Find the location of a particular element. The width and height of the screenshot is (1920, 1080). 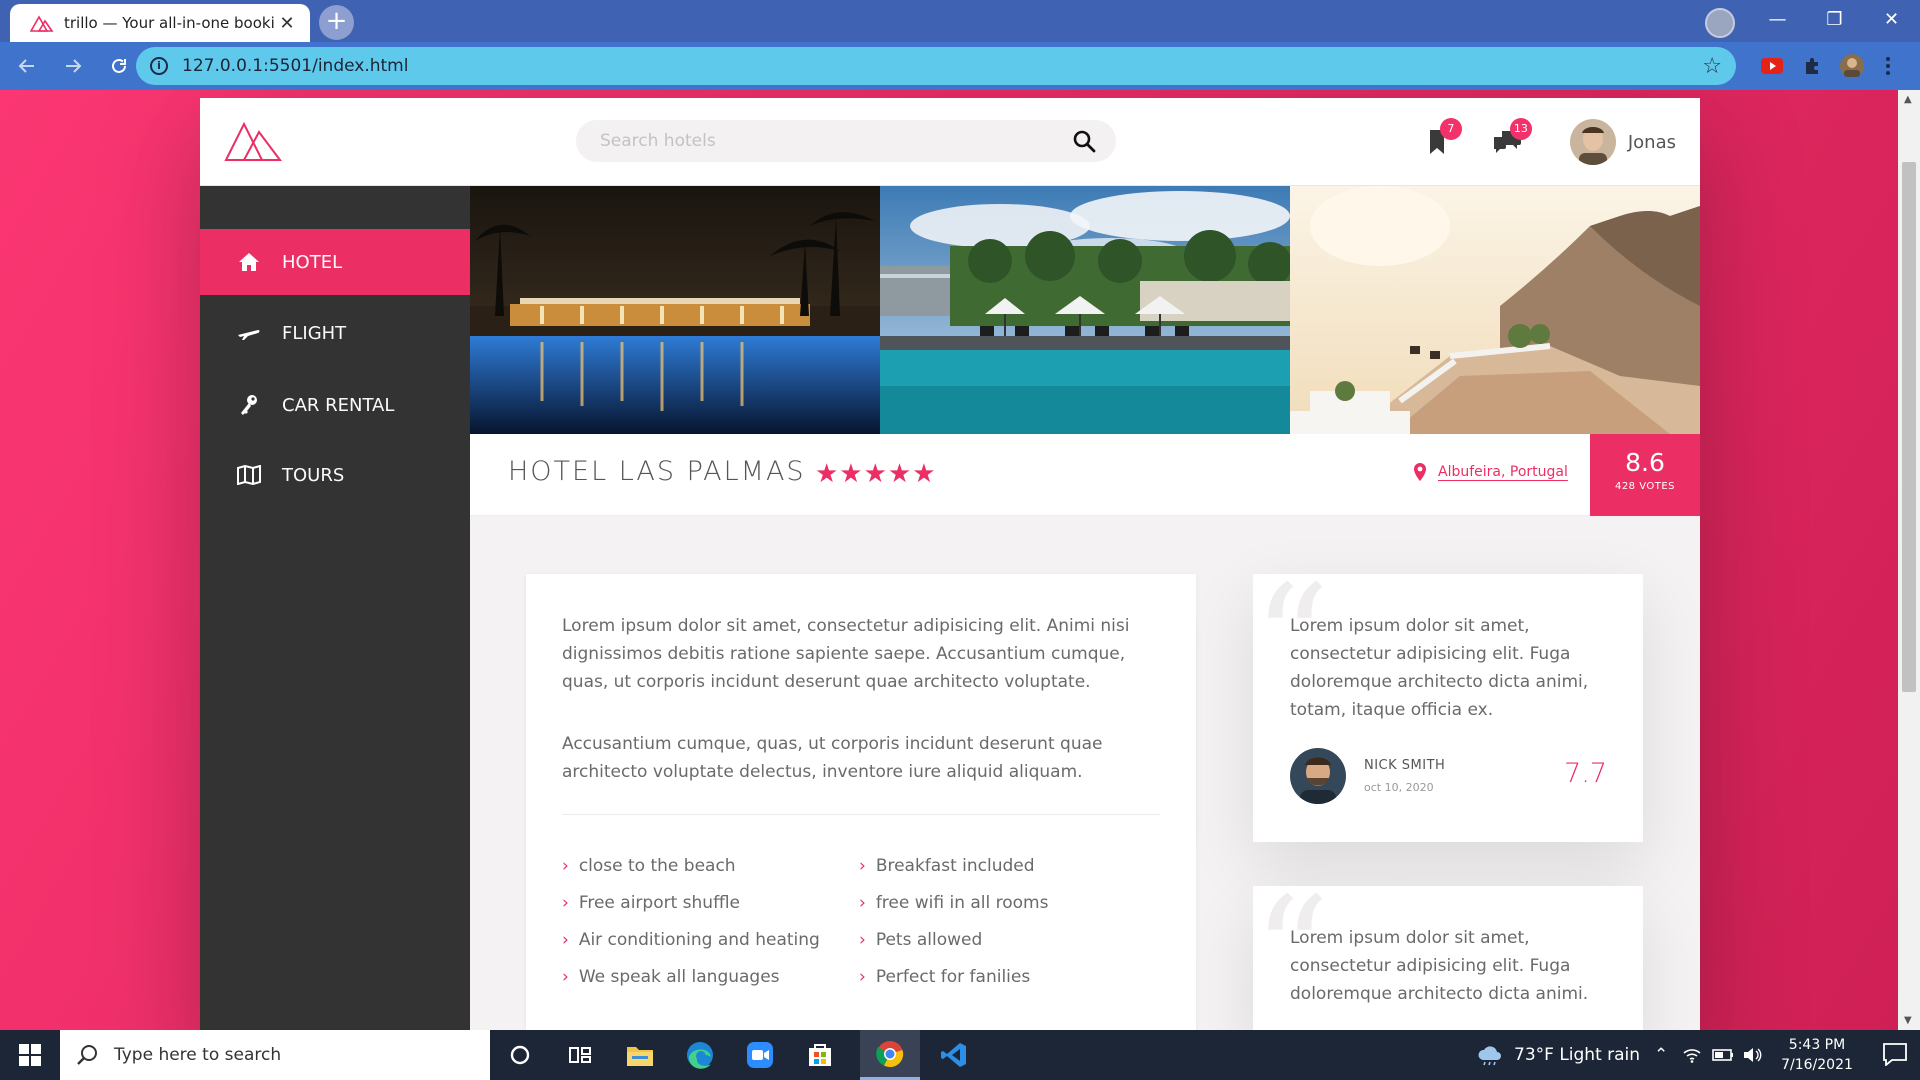

feature-item: › free wifi in all rooms is located at coordinates (954, 903).